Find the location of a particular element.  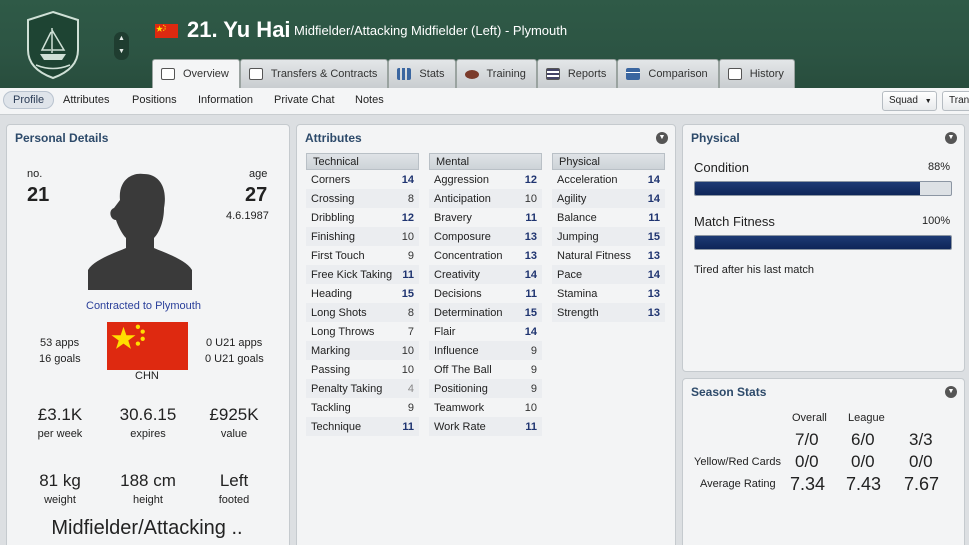

attribute-row: Free Kick Taking 11 is located at coordinates (362, 274).